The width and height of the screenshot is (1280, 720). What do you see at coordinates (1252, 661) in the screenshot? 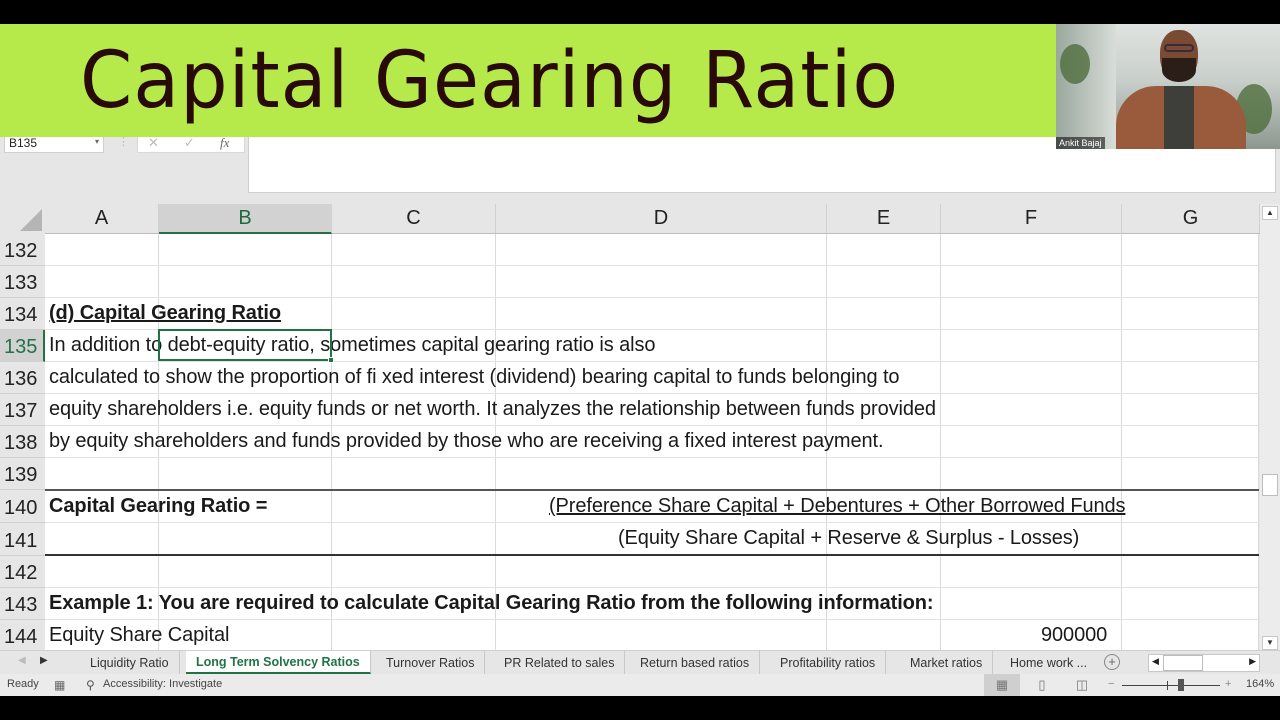
I see `scroll-right-icon: ▶` at bounding box center [1252, 661].